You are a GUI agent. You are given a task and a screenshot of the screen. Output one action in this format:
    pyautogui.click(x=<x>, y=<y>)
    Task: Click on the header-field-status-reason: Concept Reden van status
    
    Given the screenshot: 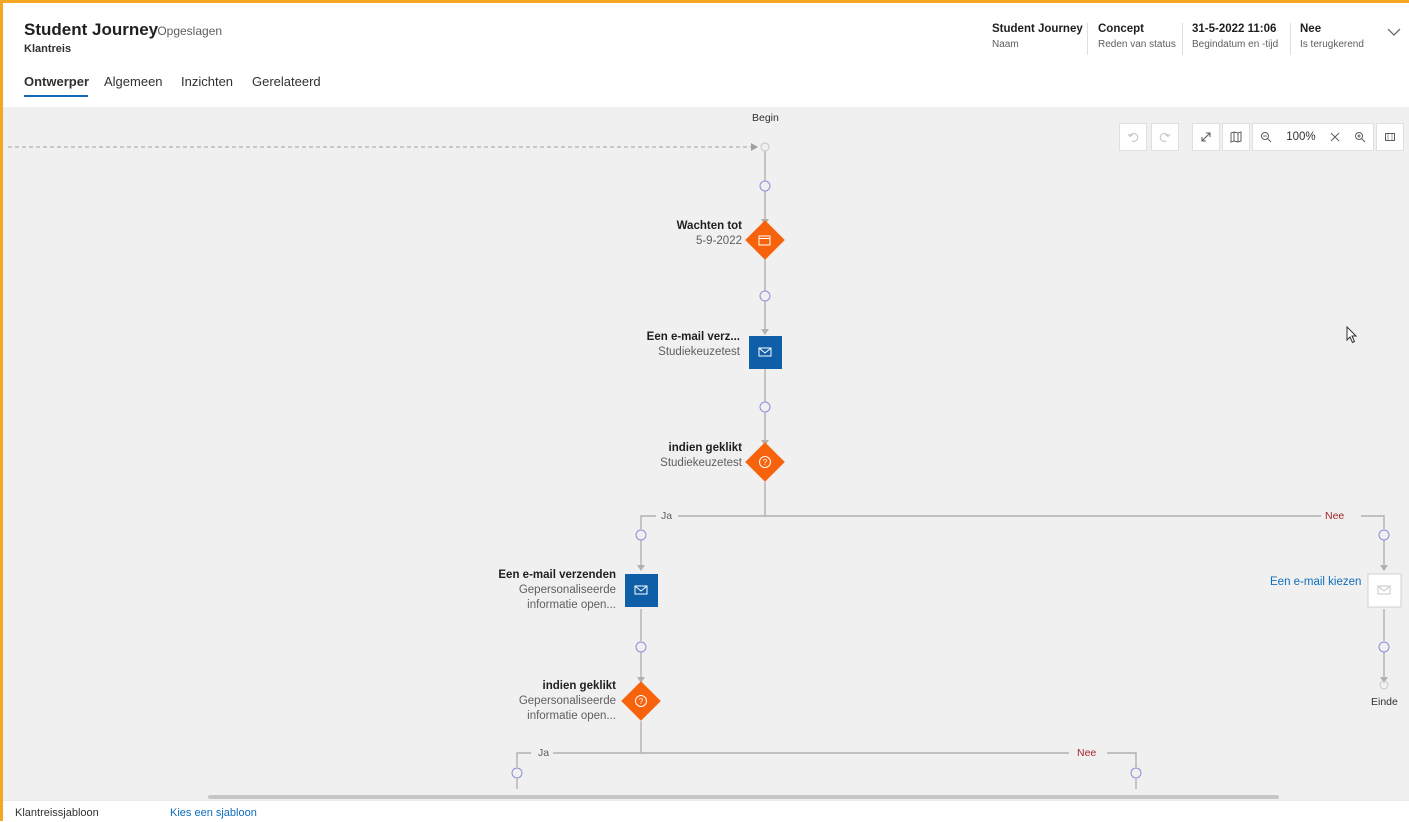 What is the action you would take?
    pyautogui.click(x=1137, y=36)
    